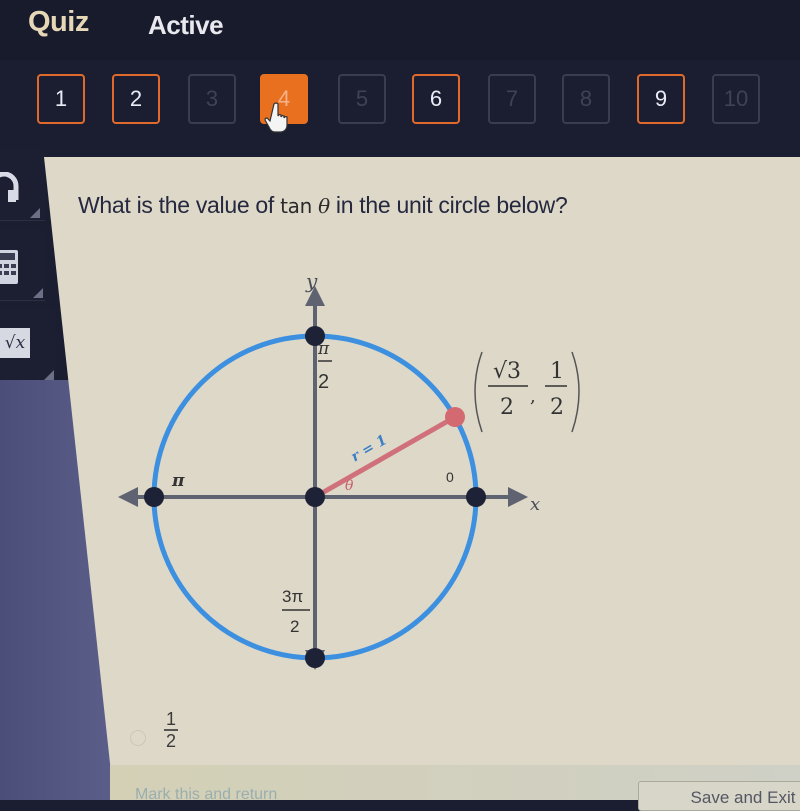 The width and height of the screenshot is (800, 811). Describe the element at coordinates (315, 497) in the screenshot. I see `origin-point` at that location.